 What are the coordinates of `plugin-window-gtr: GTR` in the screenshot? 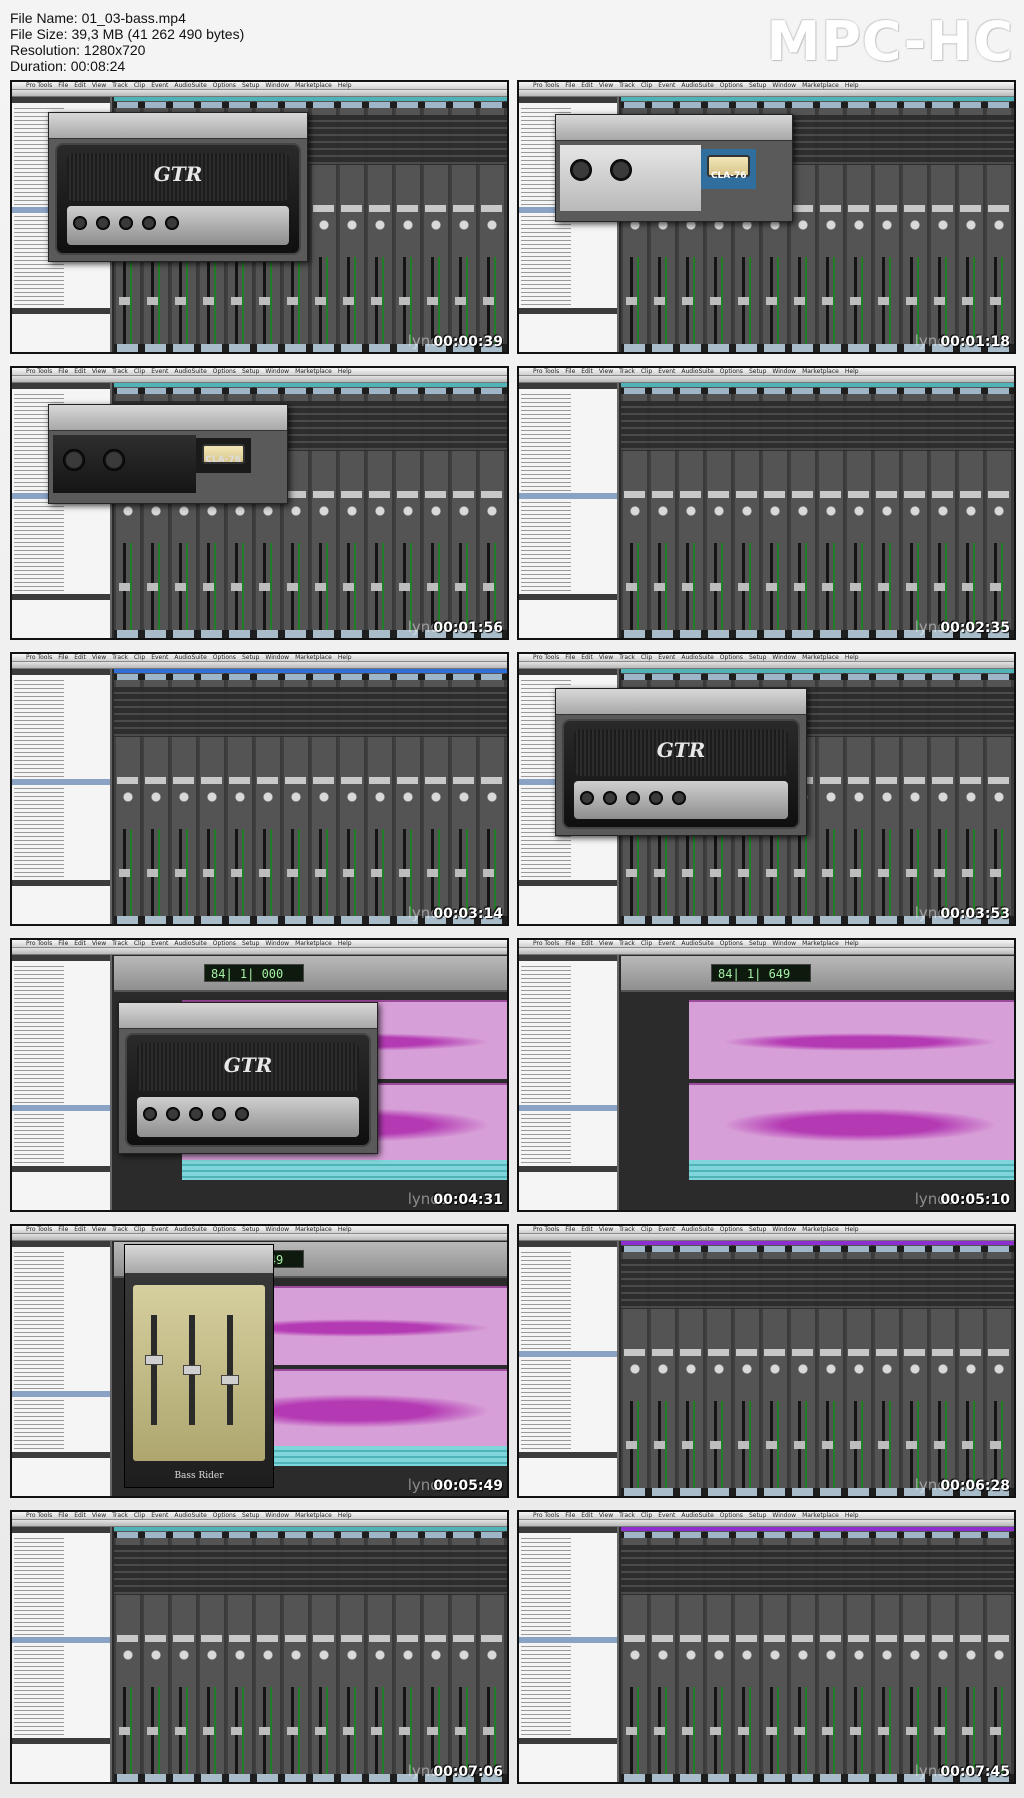 It's located at (178, 187).